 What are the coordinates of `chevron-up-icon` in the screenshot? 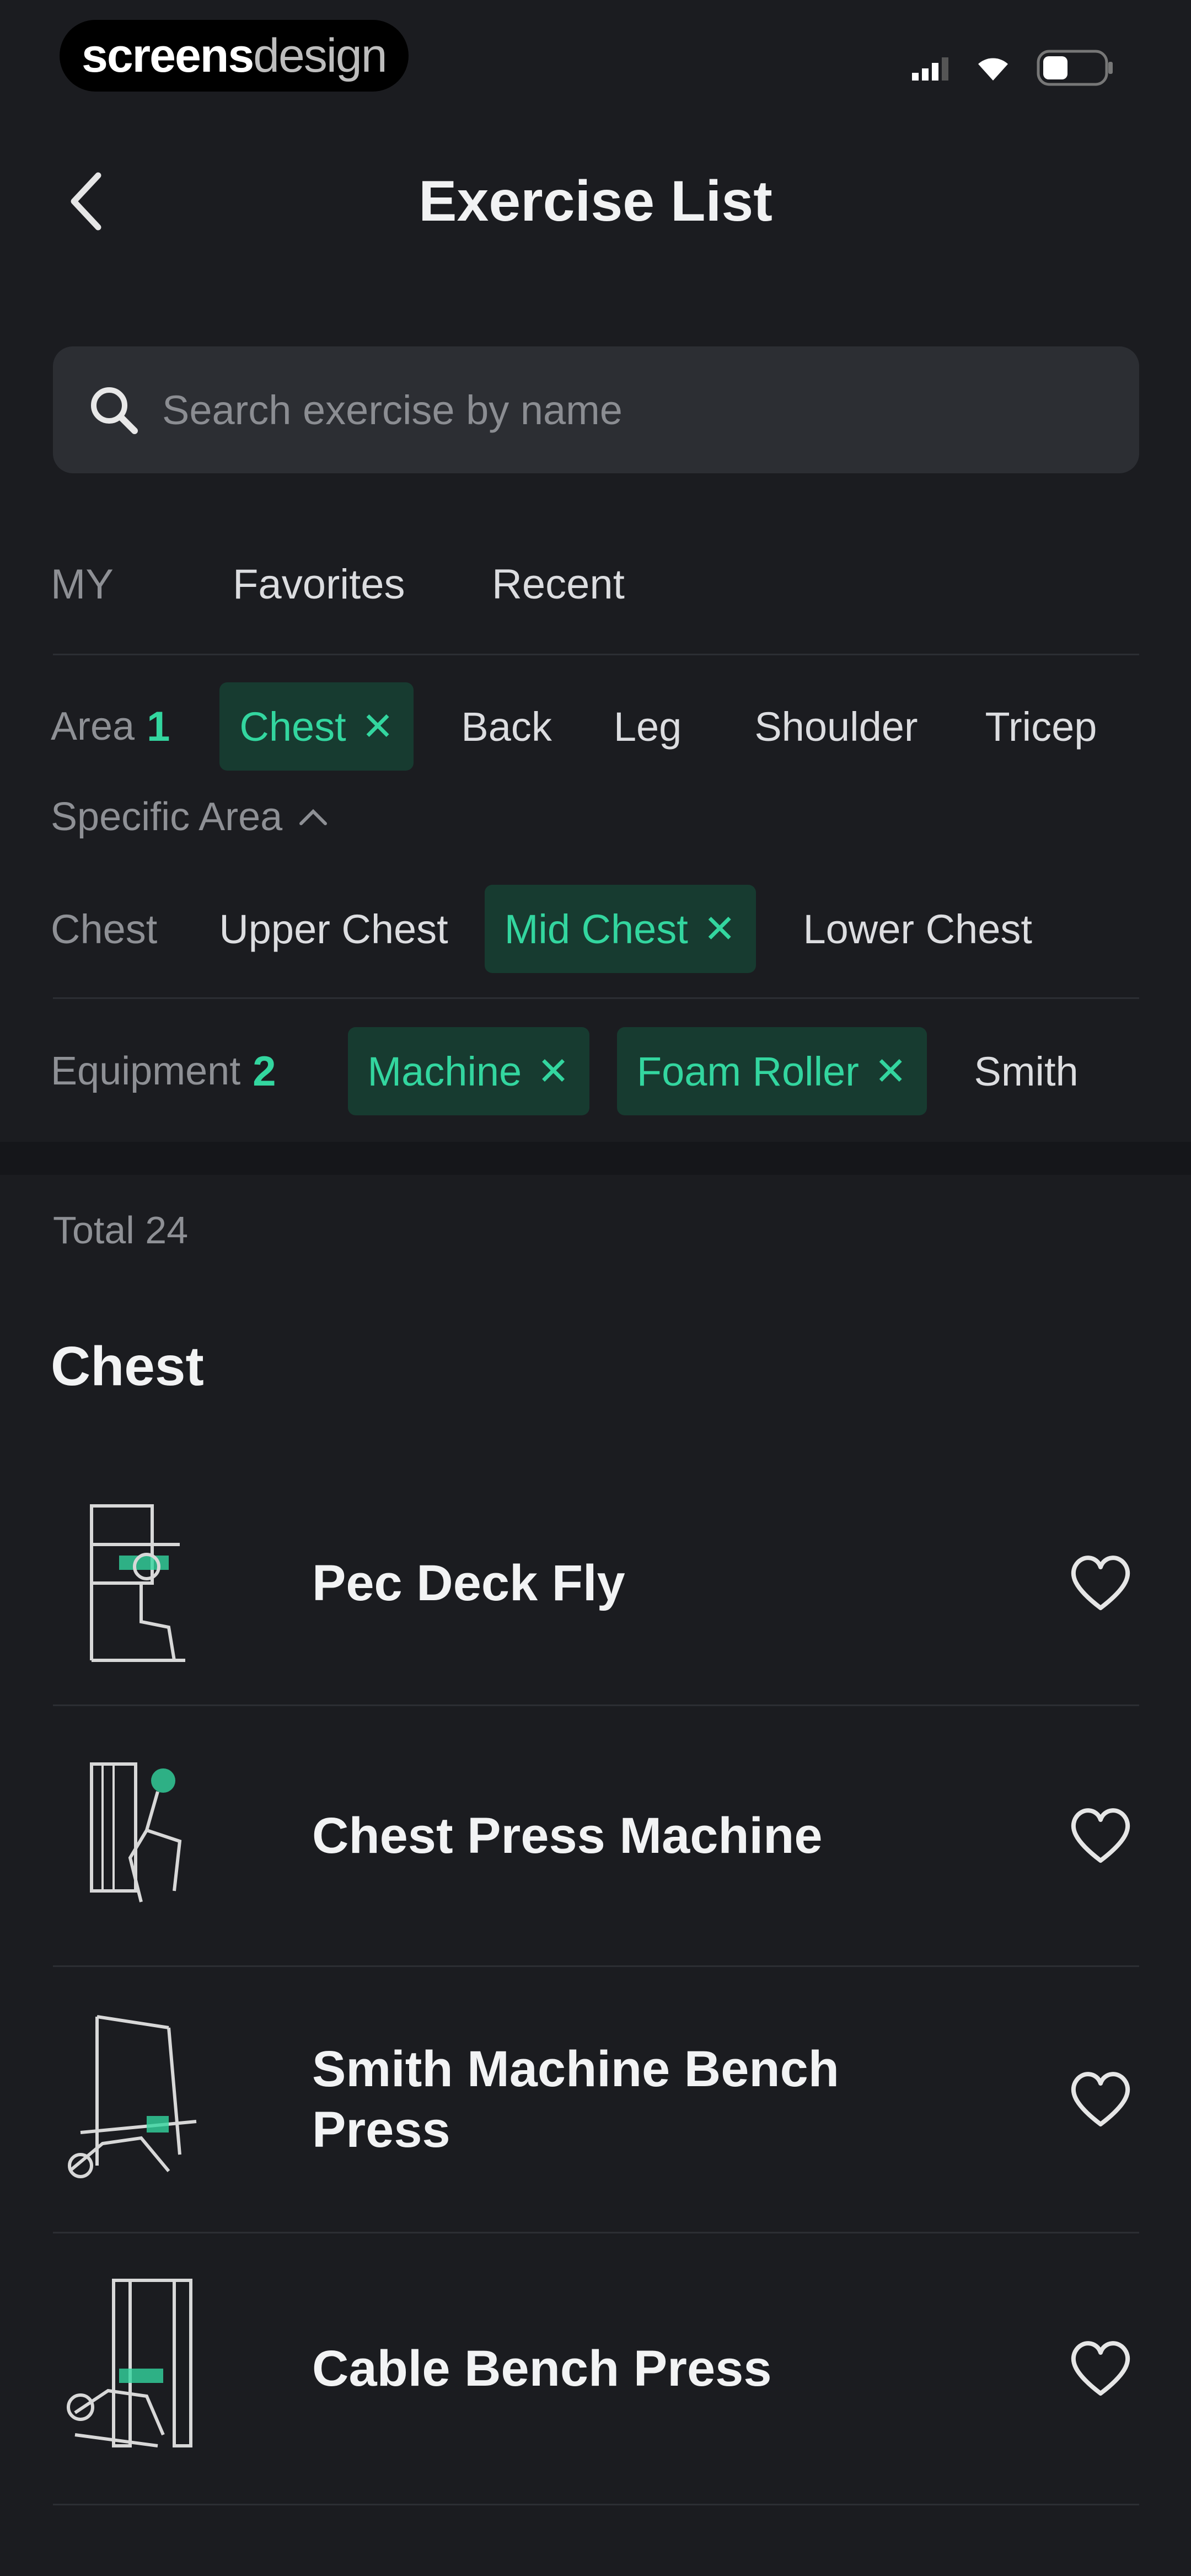 It's located at (313, 817).